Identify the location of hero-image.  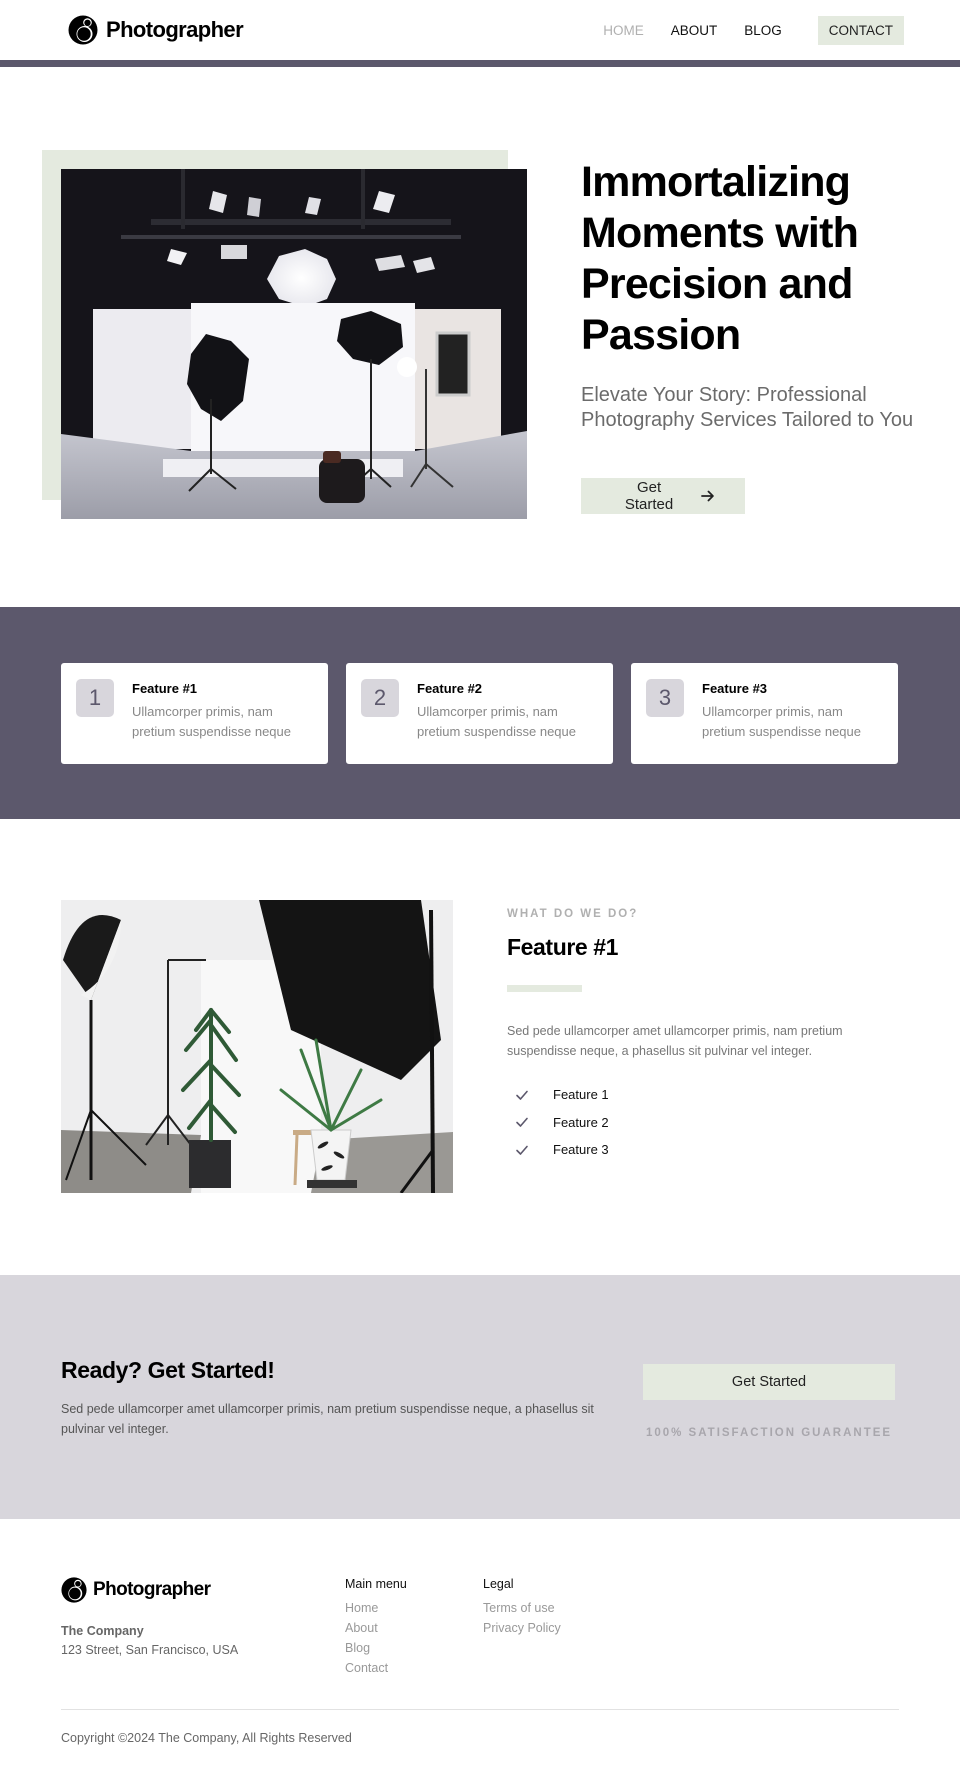
(294, 344).